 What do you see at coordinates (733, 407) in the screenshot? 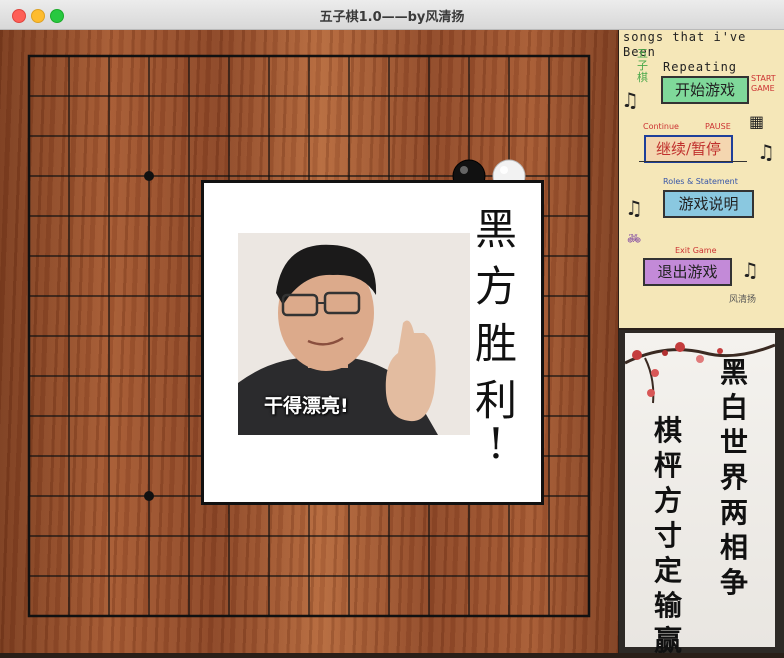
I see `poem-char: 白` at bounding box center [733, 407].